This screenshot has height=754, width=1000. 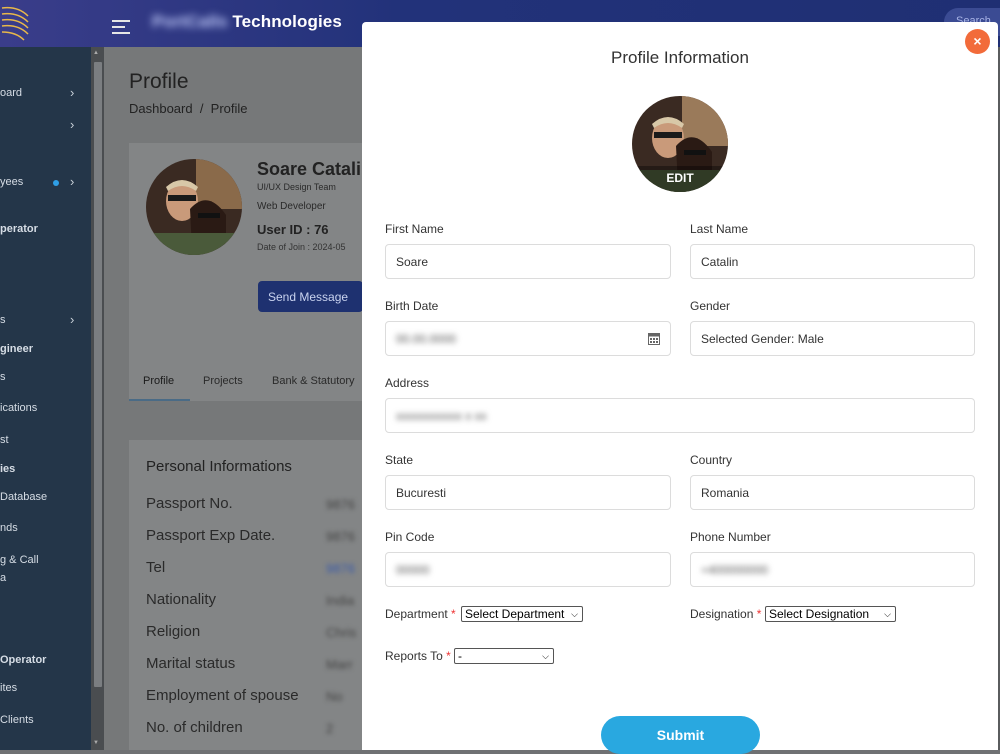 What do you see at coordinates (410, 537) in the screenshot?
I see `pin-code-label: Pin Code` at bounding box center [410, 537].